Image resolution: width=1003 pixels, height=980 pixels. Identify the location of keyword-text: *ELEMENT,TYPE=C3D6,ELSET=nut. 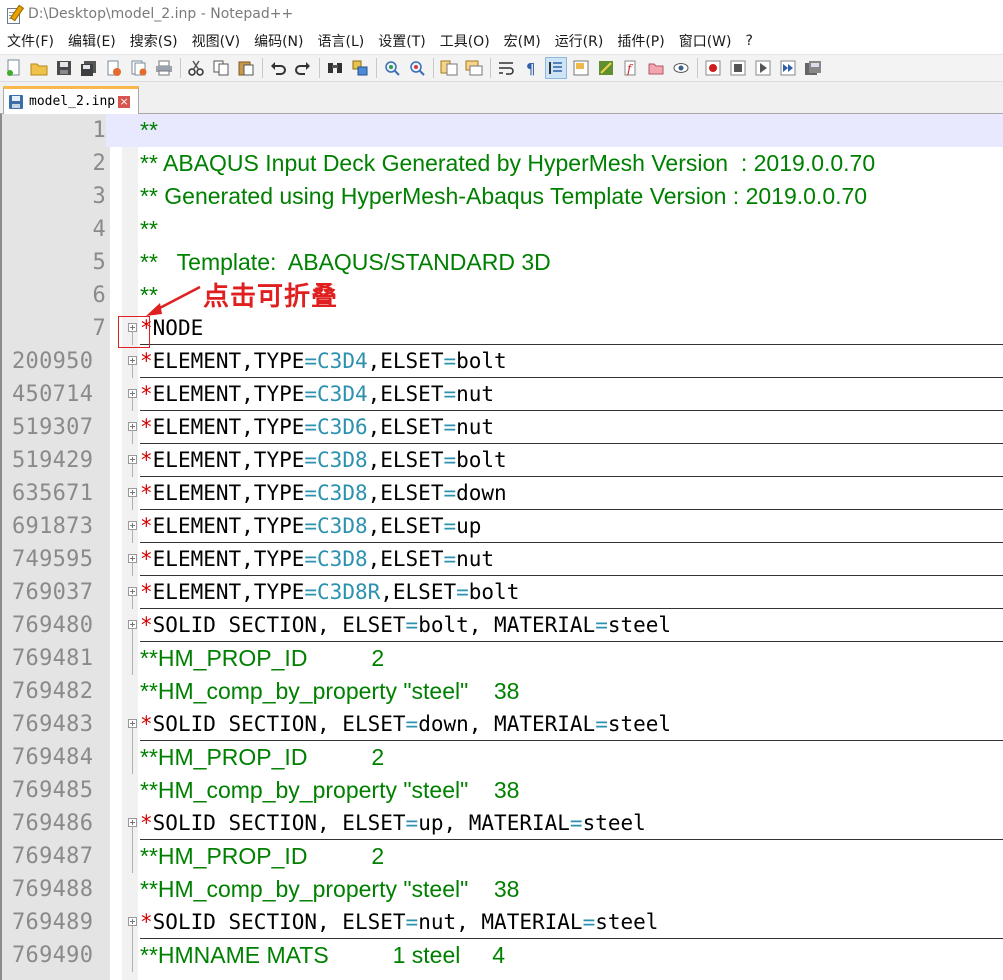
(317, 427).